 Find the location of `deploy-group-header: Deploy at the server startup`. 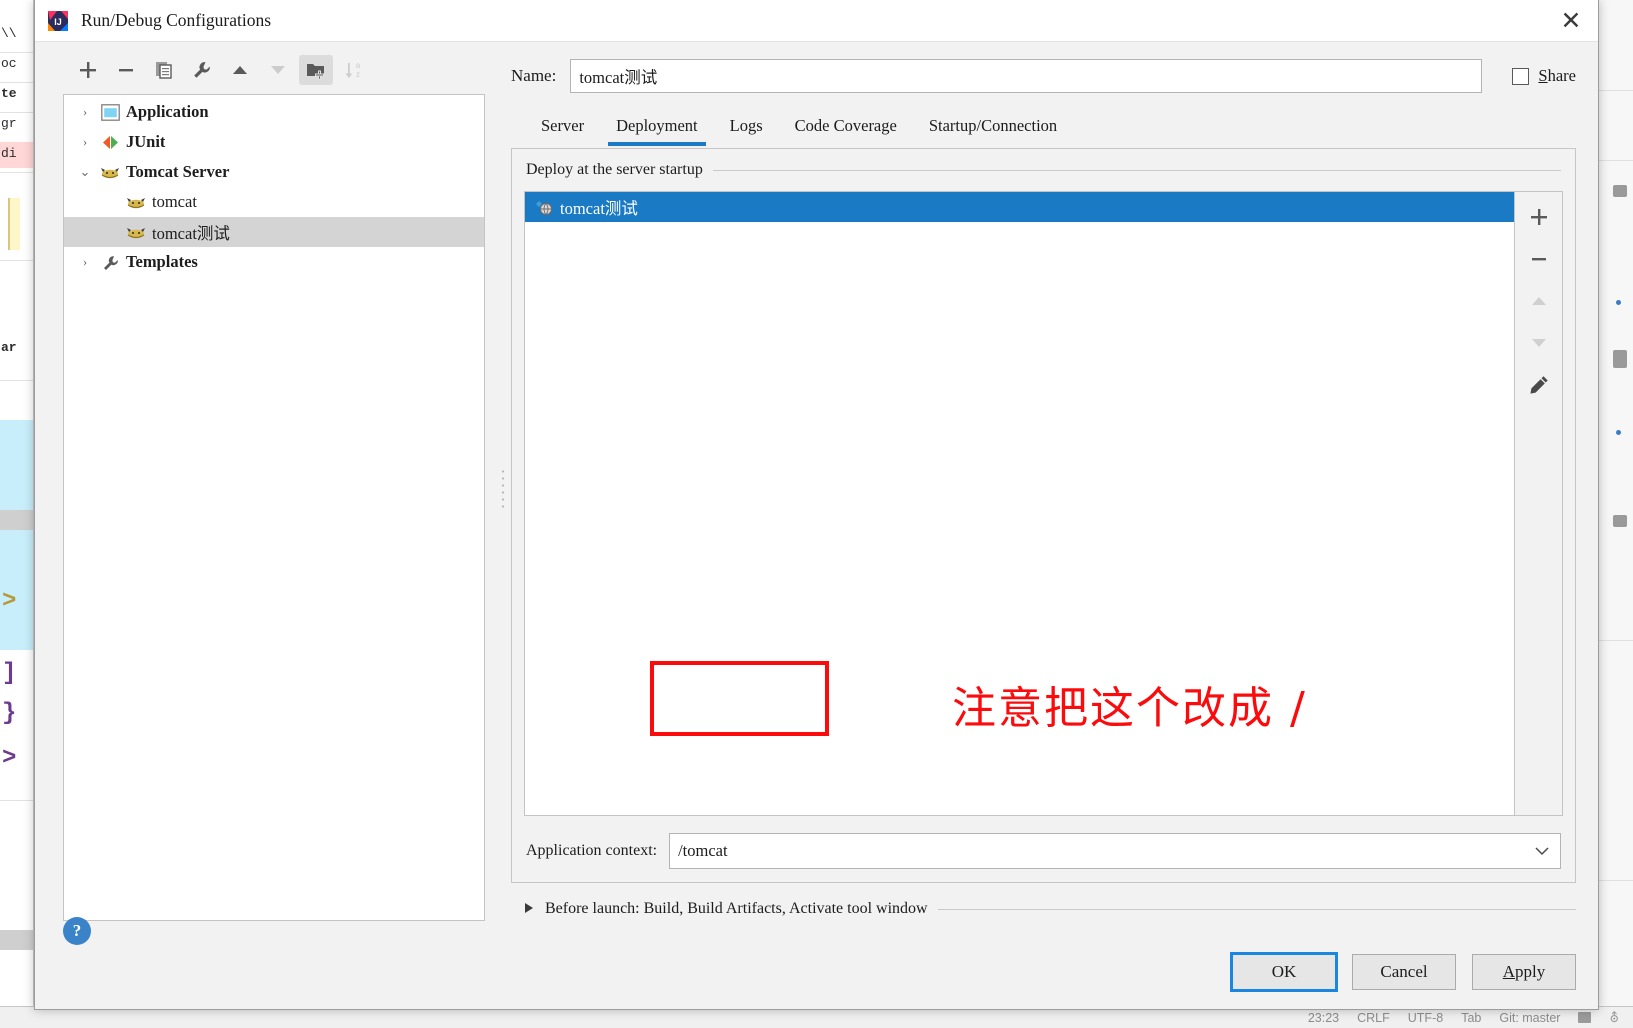

deploy-group-header: Deploy at the server startup is located at coordinates (1043, 170).